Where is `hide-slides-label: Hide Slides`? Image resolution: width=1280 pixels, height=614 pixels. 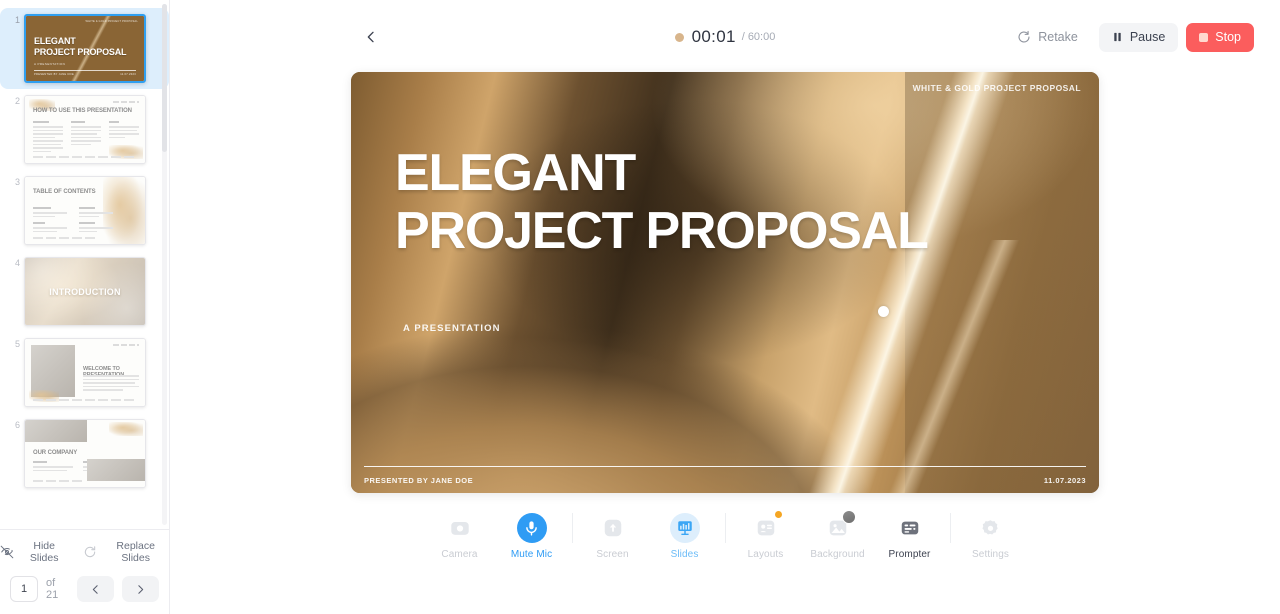 hide-slides-label: Hide Slides is located at coordinates (44, 552).